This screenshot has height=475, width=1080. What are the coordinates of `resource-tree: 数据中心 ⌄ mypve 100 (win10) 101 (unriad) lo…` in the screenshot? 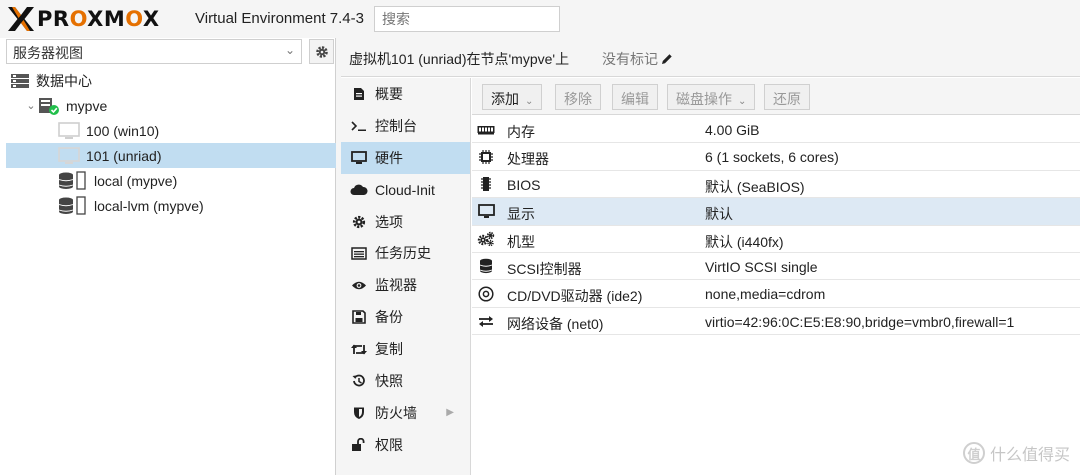 It's located at (171, 143).